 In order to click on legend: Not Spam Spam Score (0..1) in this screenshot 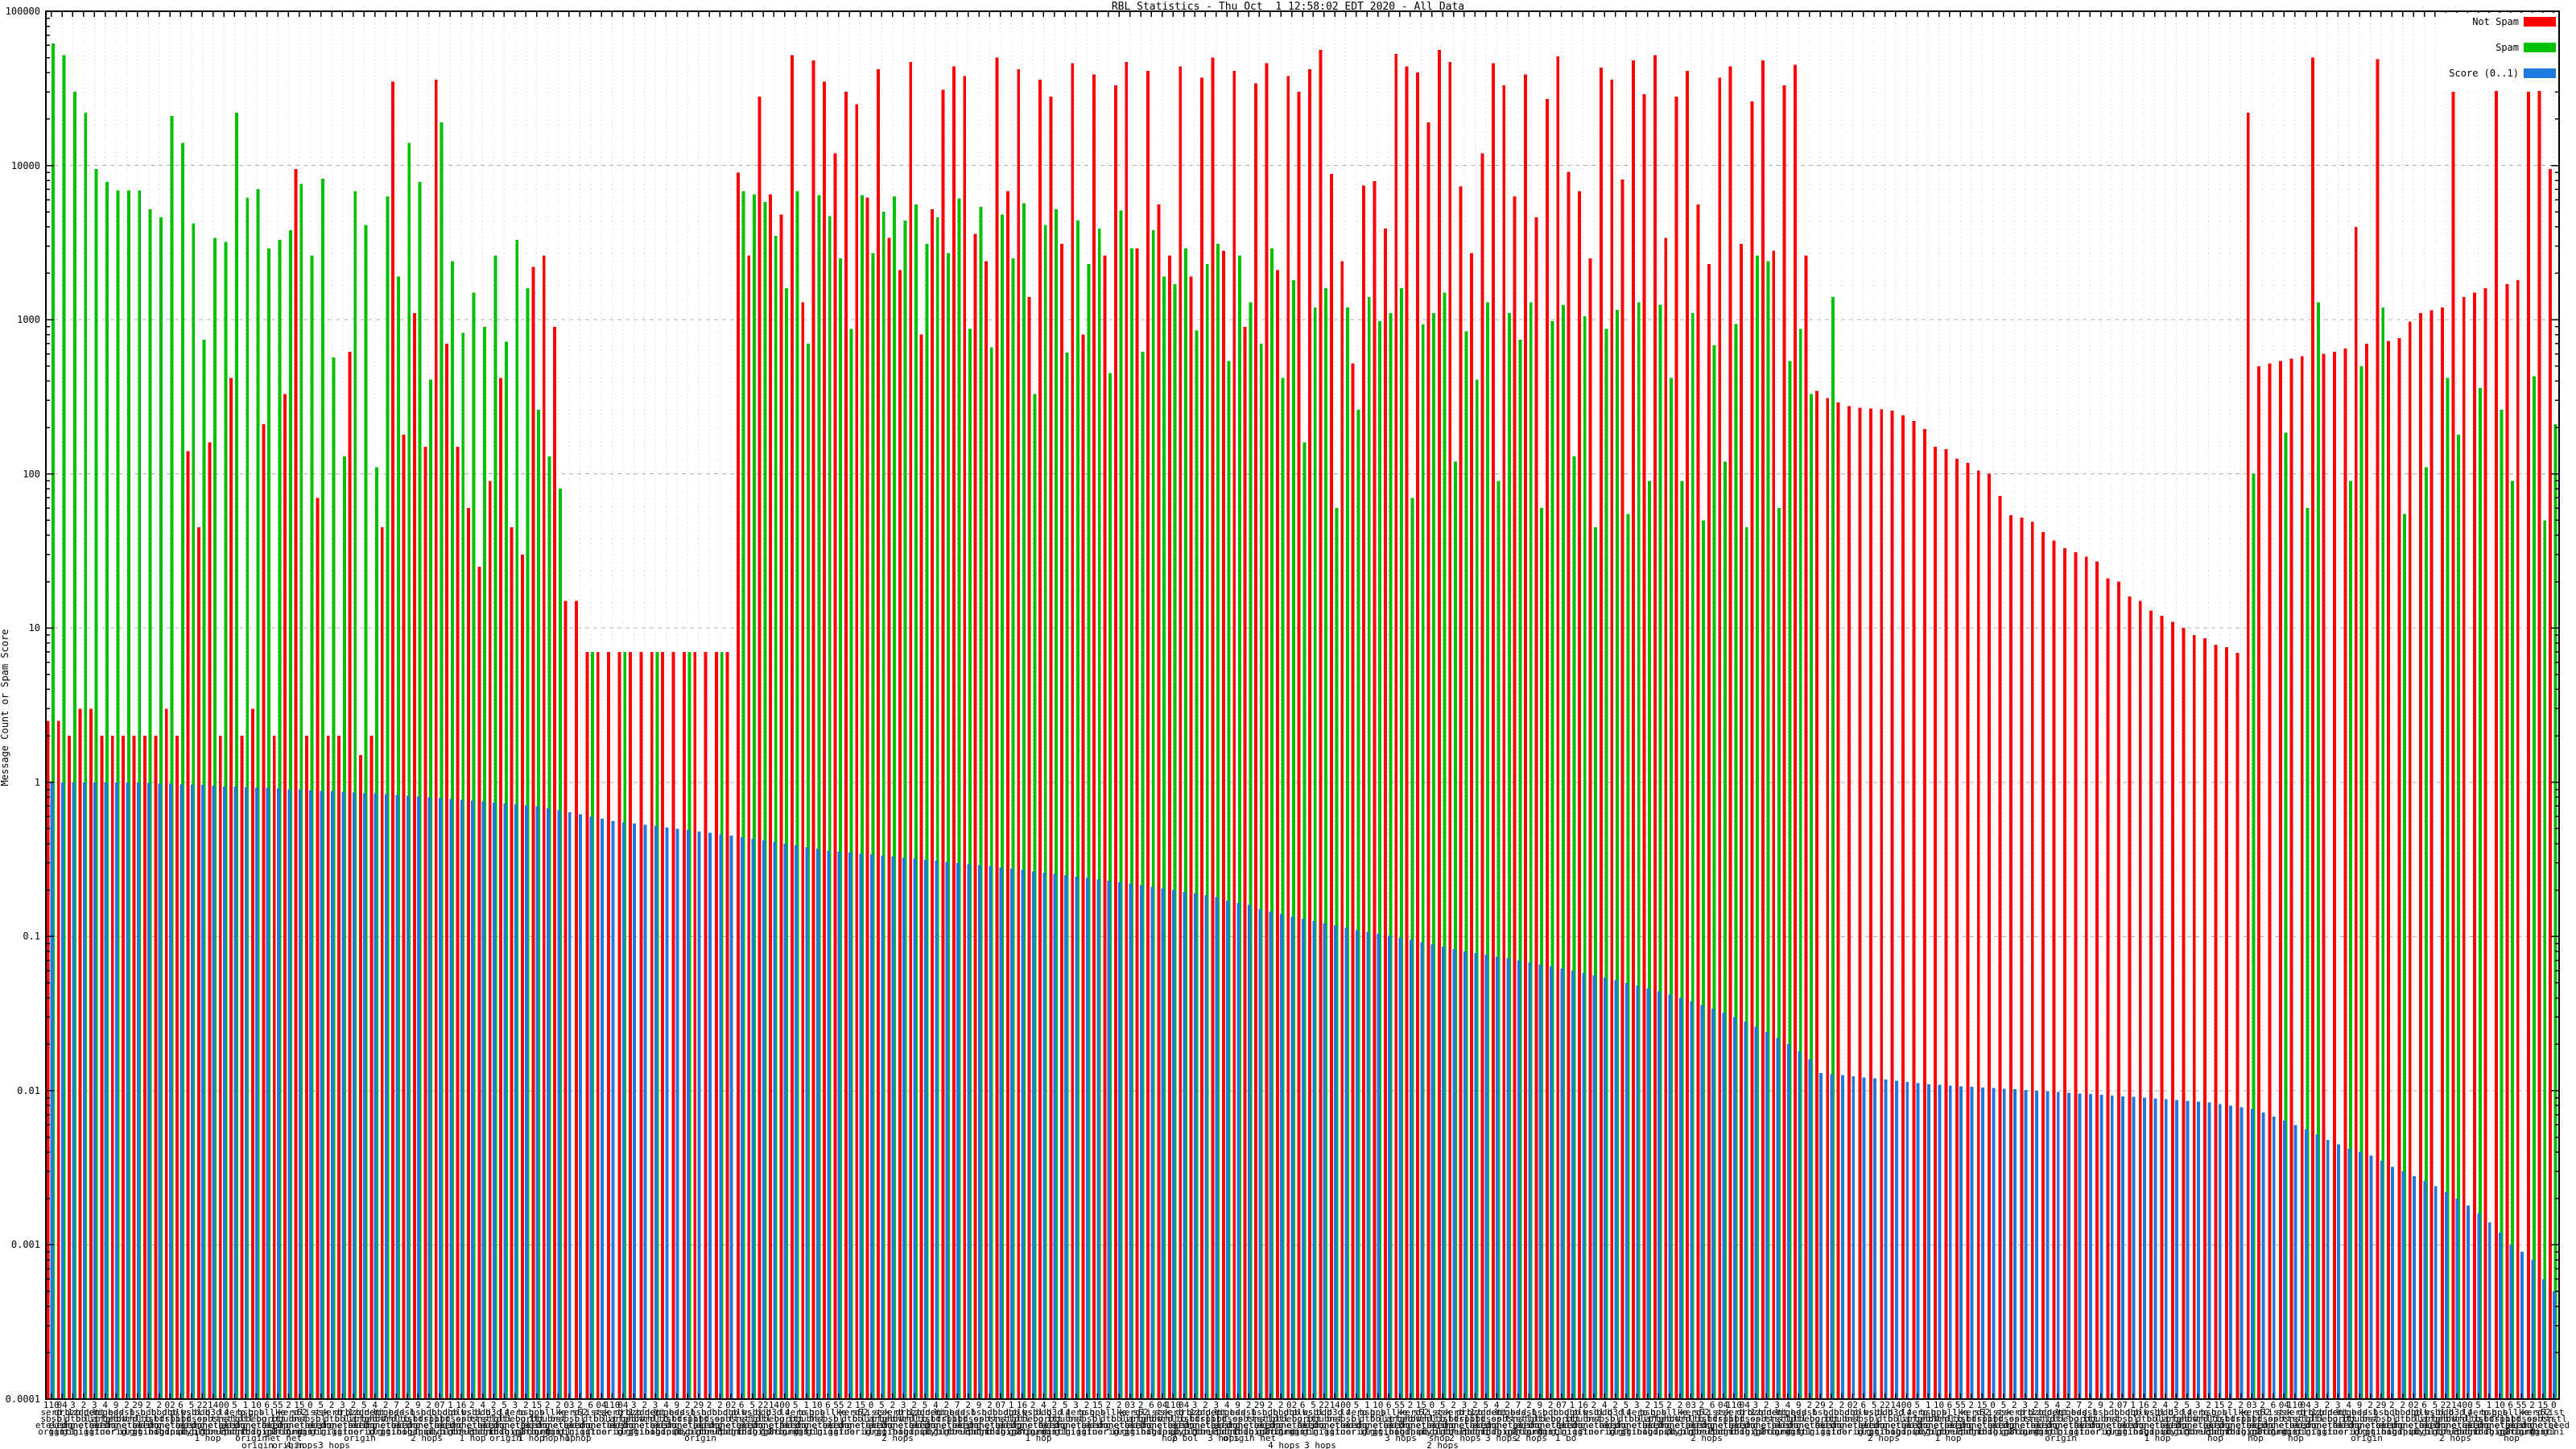, I will do `click(2501, 52)`.